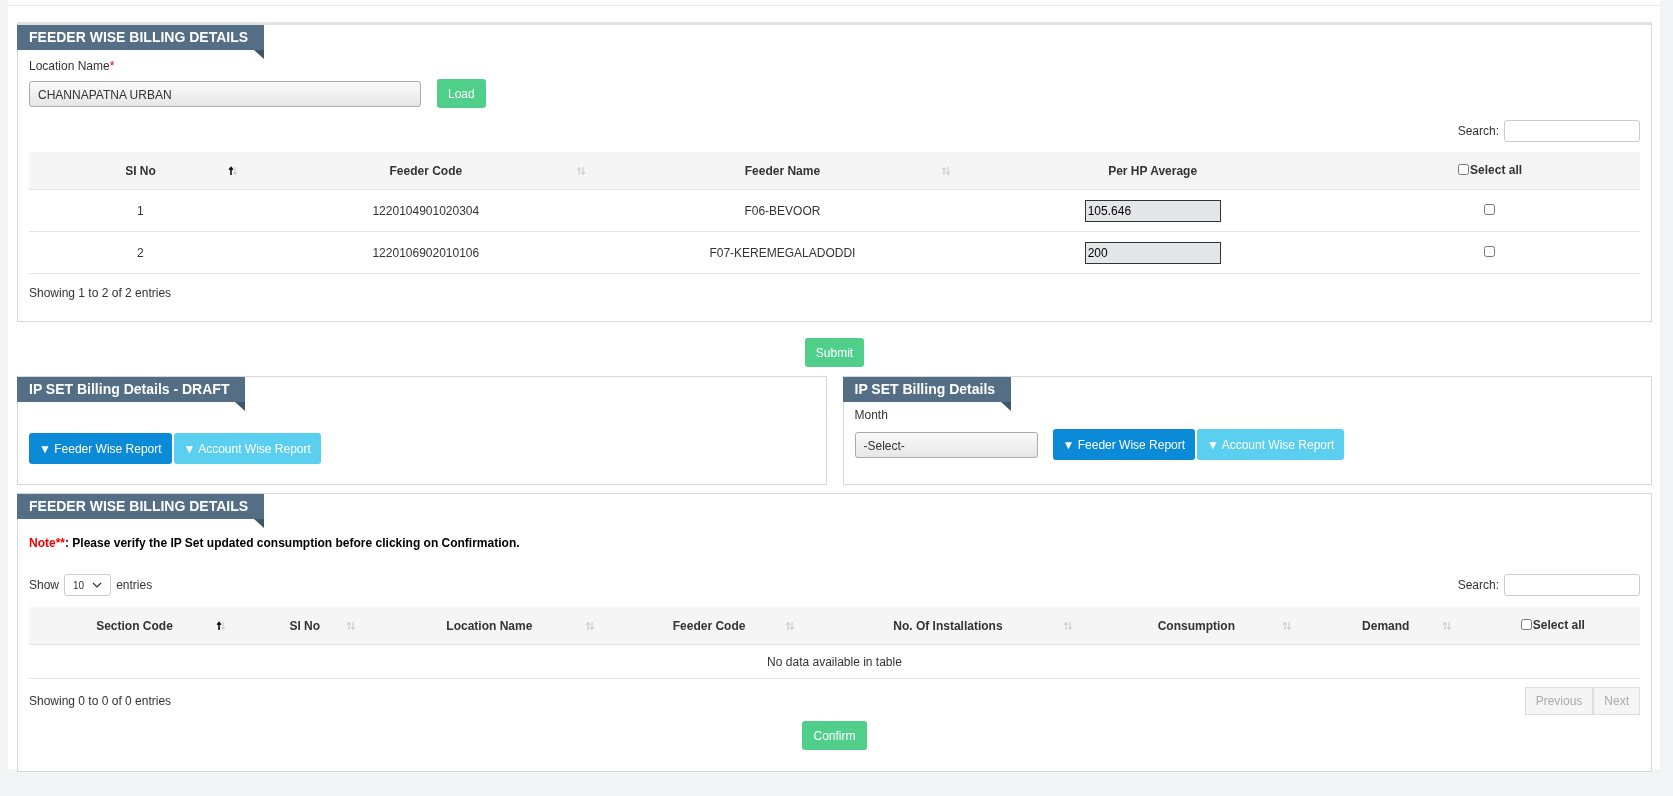  I want to click on average-input: 200, so click(1152, 252).